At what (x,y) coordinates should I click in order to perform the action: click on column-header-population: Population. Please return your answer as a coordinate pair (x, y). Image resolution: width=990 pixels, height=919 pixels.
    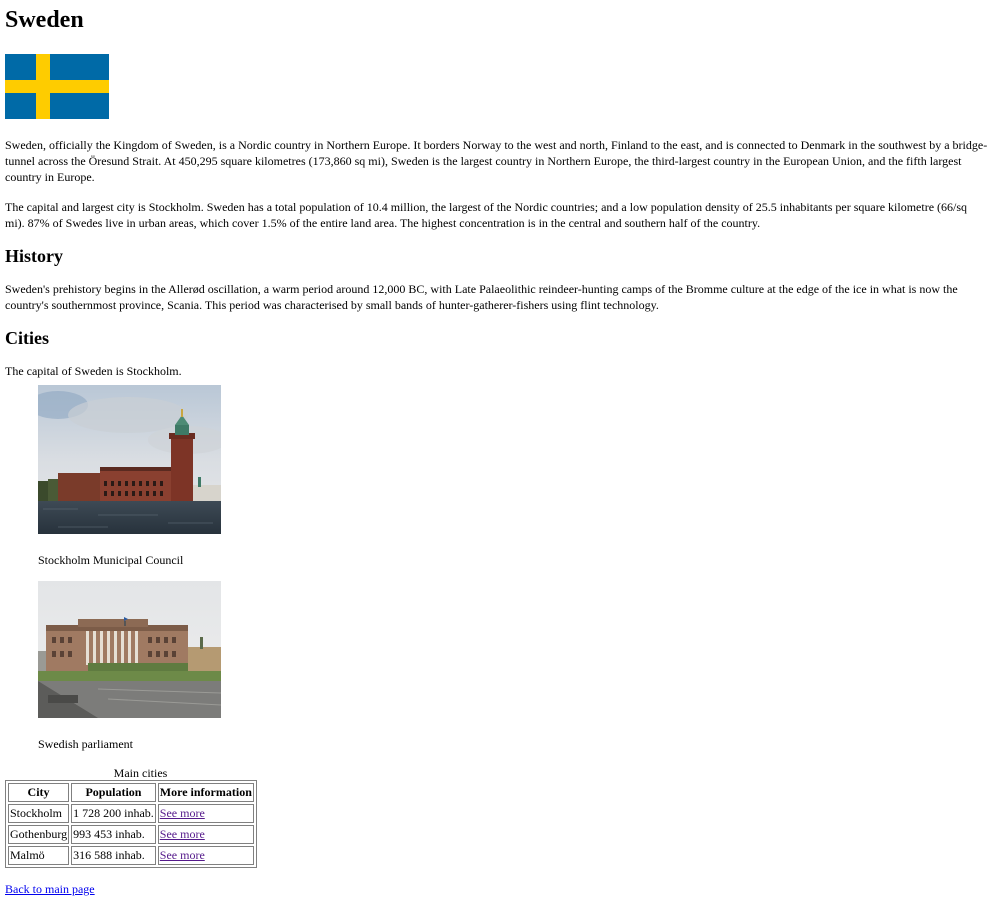
    Looking at the image, I should click on (113, 792).